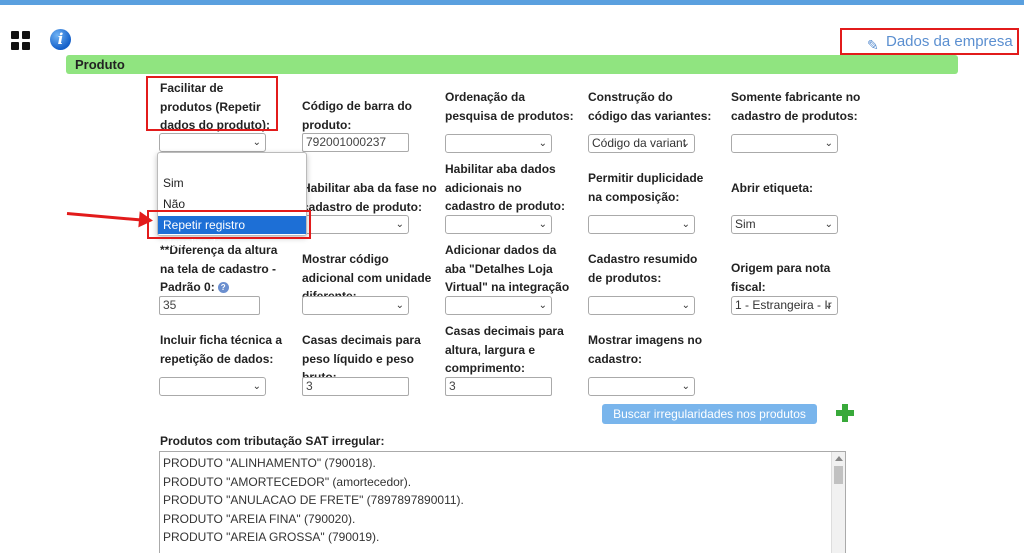  I want to click on construcao-selected: Código da variant, so click(639, 143).